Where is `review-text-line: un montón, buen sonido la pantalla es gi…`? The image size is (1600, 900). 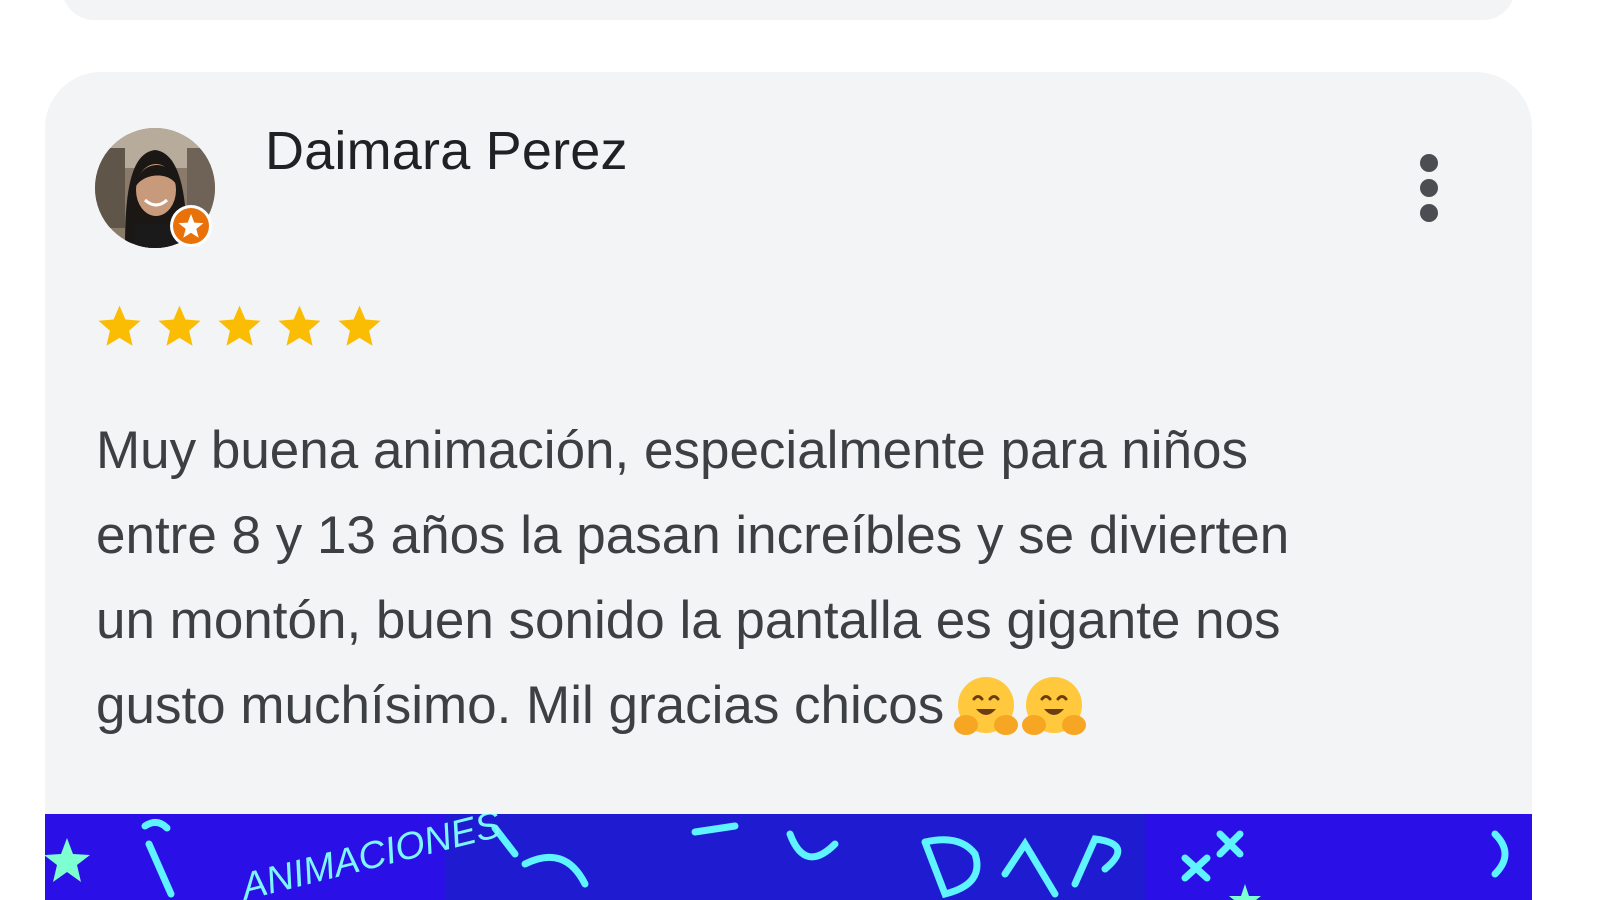
review-text-line: un montón, buen sonido la pantalla es gi… is located at coordinates (688, 620).